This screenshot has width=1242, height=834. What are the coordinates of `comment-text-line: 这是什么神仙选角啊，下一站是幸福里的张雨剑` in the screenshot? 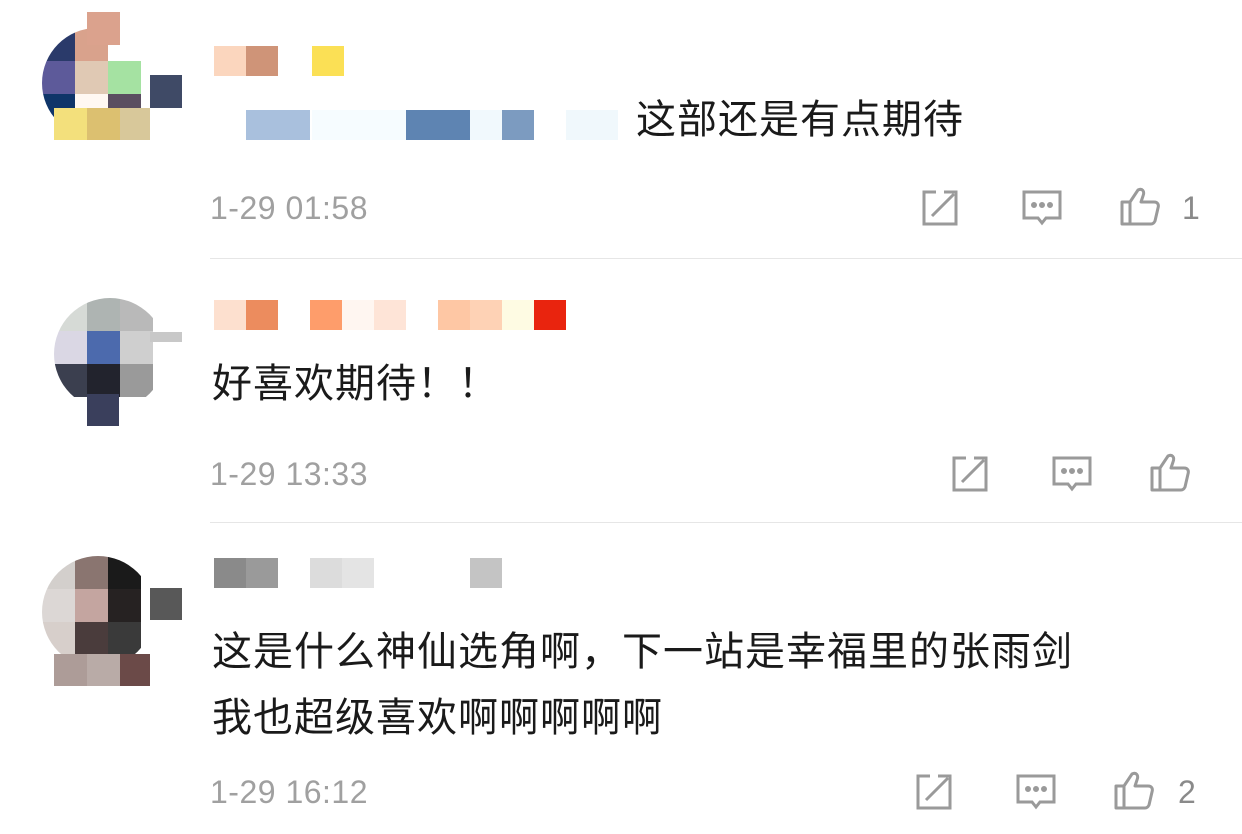 It's located at (642, 652).